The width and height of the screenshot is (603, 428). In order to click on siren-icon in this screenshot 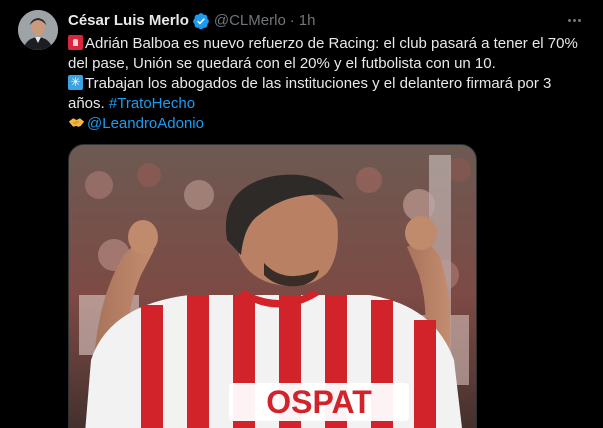, I will do `click(75, 42)`.